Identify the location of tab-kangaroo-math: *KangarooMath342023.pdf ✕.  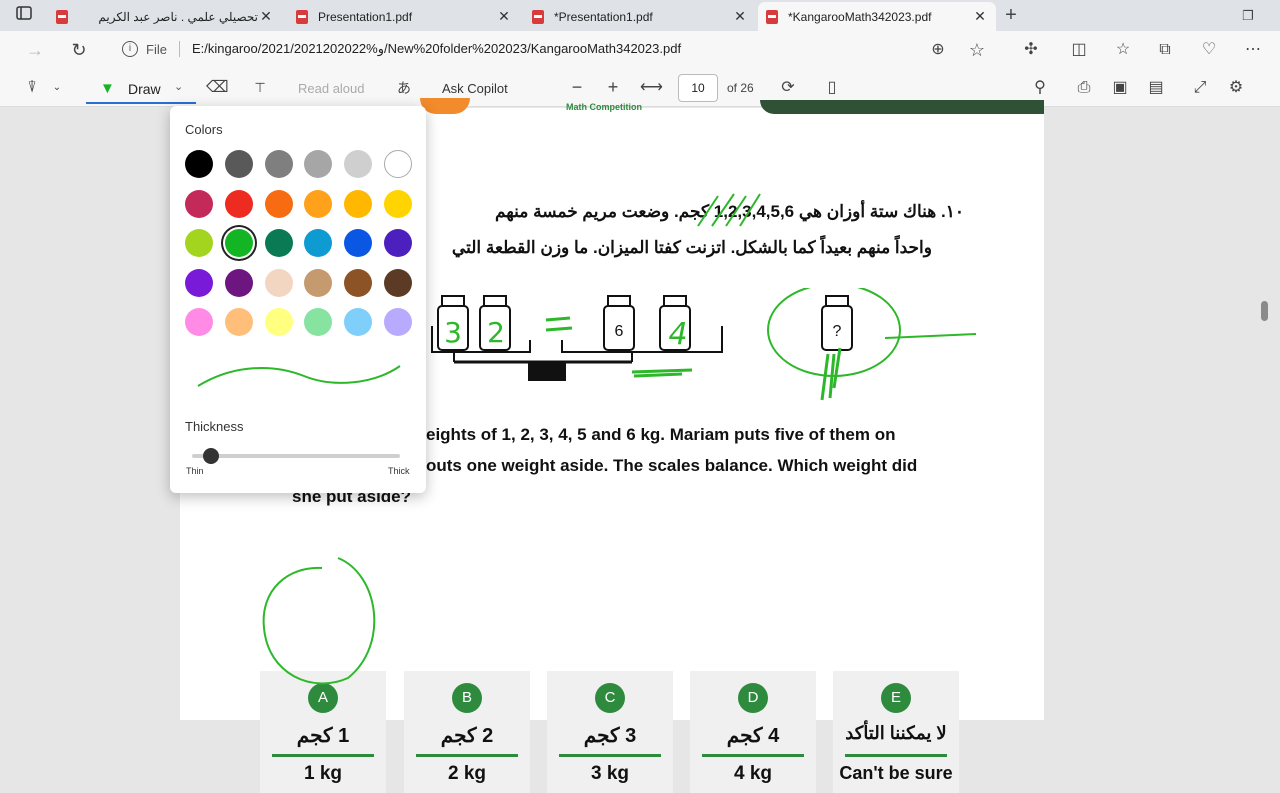
(877, 16).